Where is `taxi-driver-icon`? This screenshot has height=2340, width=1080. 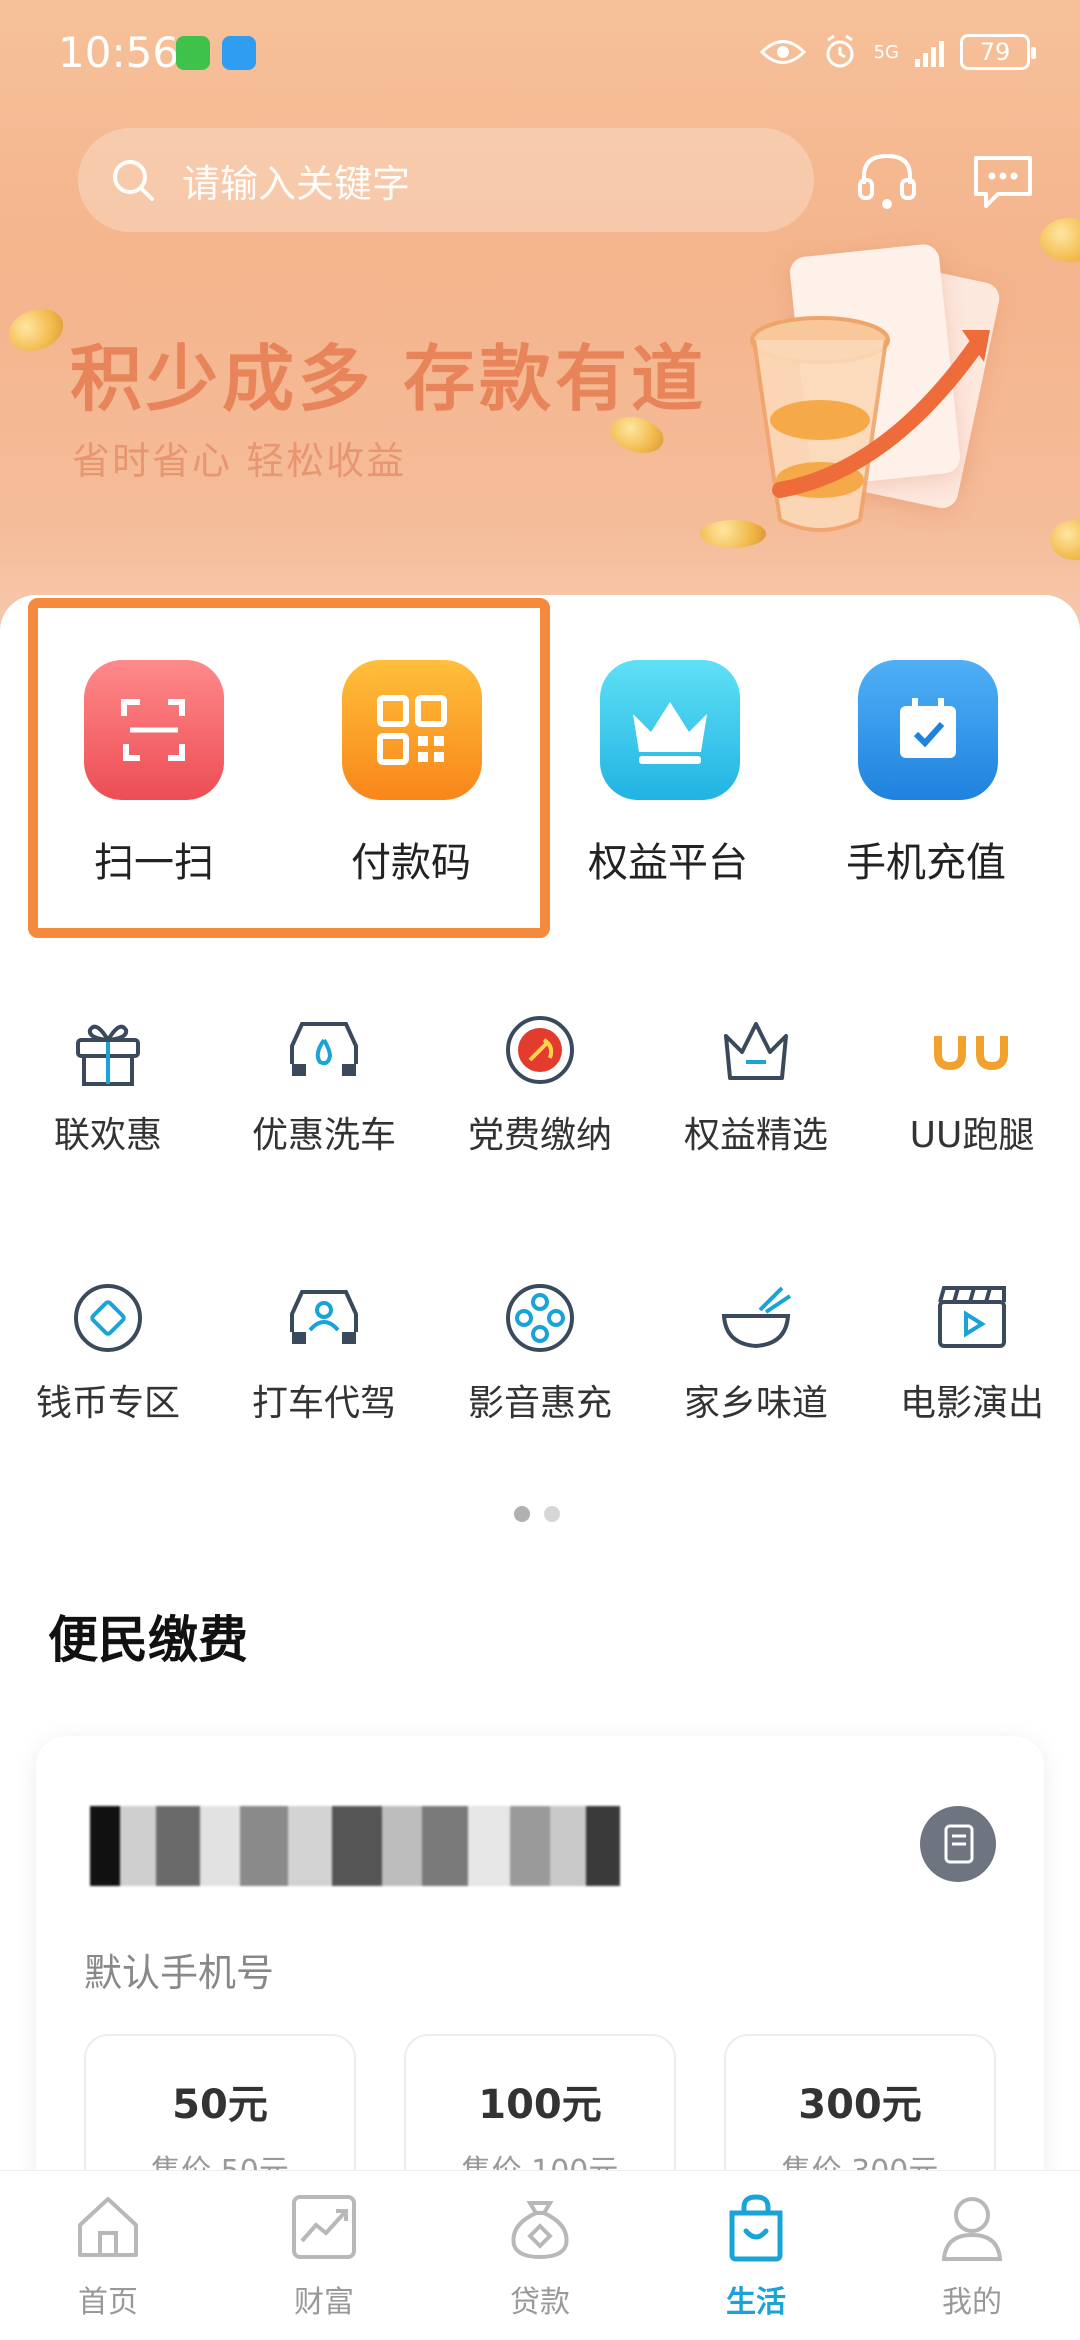
taxi-driver-icon is located at coordinates (324, 1318).